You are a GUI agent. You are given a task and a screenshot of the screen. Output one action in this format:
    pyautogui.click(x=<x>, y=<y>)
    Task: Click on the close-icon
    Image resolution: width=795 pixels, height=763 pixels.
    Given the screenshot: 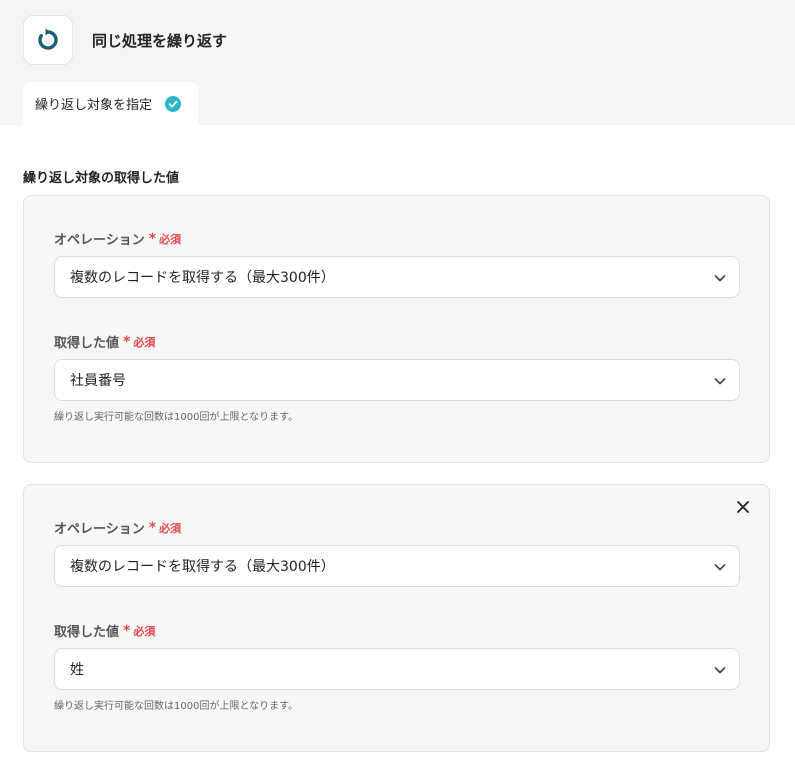 What is the action you would take?
    pyautogui.click(x=743, y=507)
    